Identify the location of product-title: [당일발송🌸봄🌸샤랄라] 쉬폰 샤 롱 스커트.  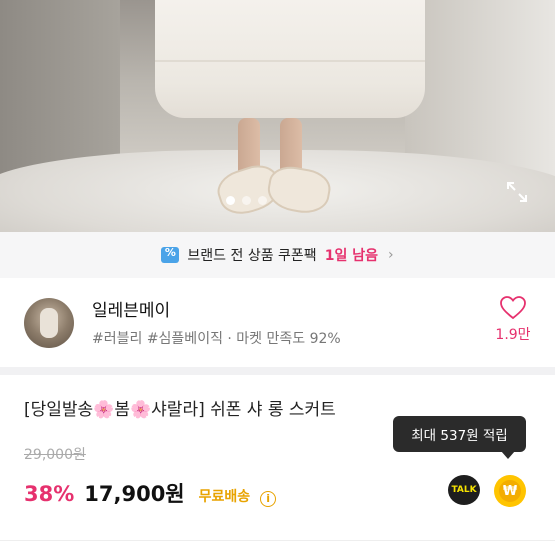
(180, 410).